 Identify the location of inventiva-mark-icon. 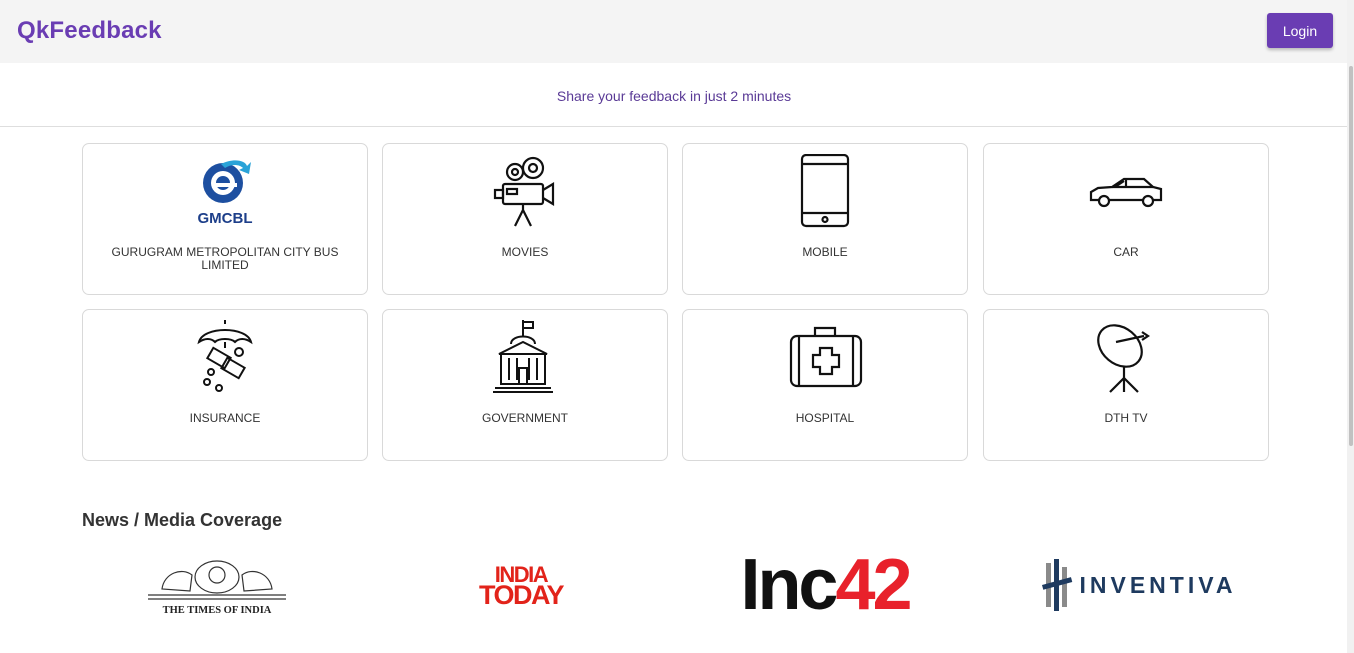
(1056, 585).